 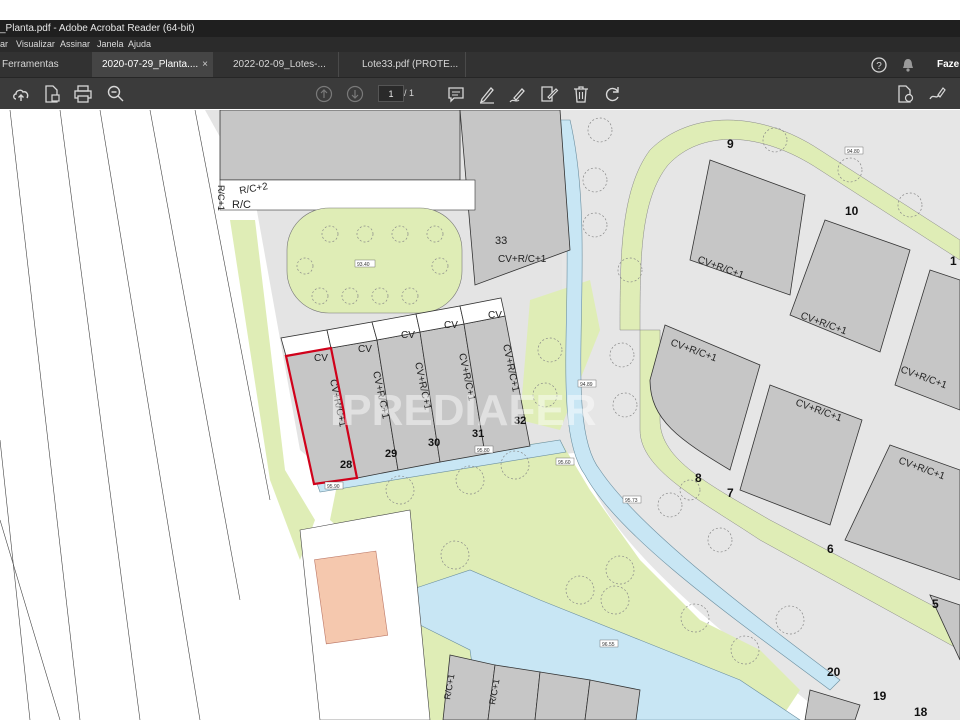 What do you see at coordinates (853, 152) in the screenshot?
I see `svg-text: 94.80` at bounding box center [853, 152].